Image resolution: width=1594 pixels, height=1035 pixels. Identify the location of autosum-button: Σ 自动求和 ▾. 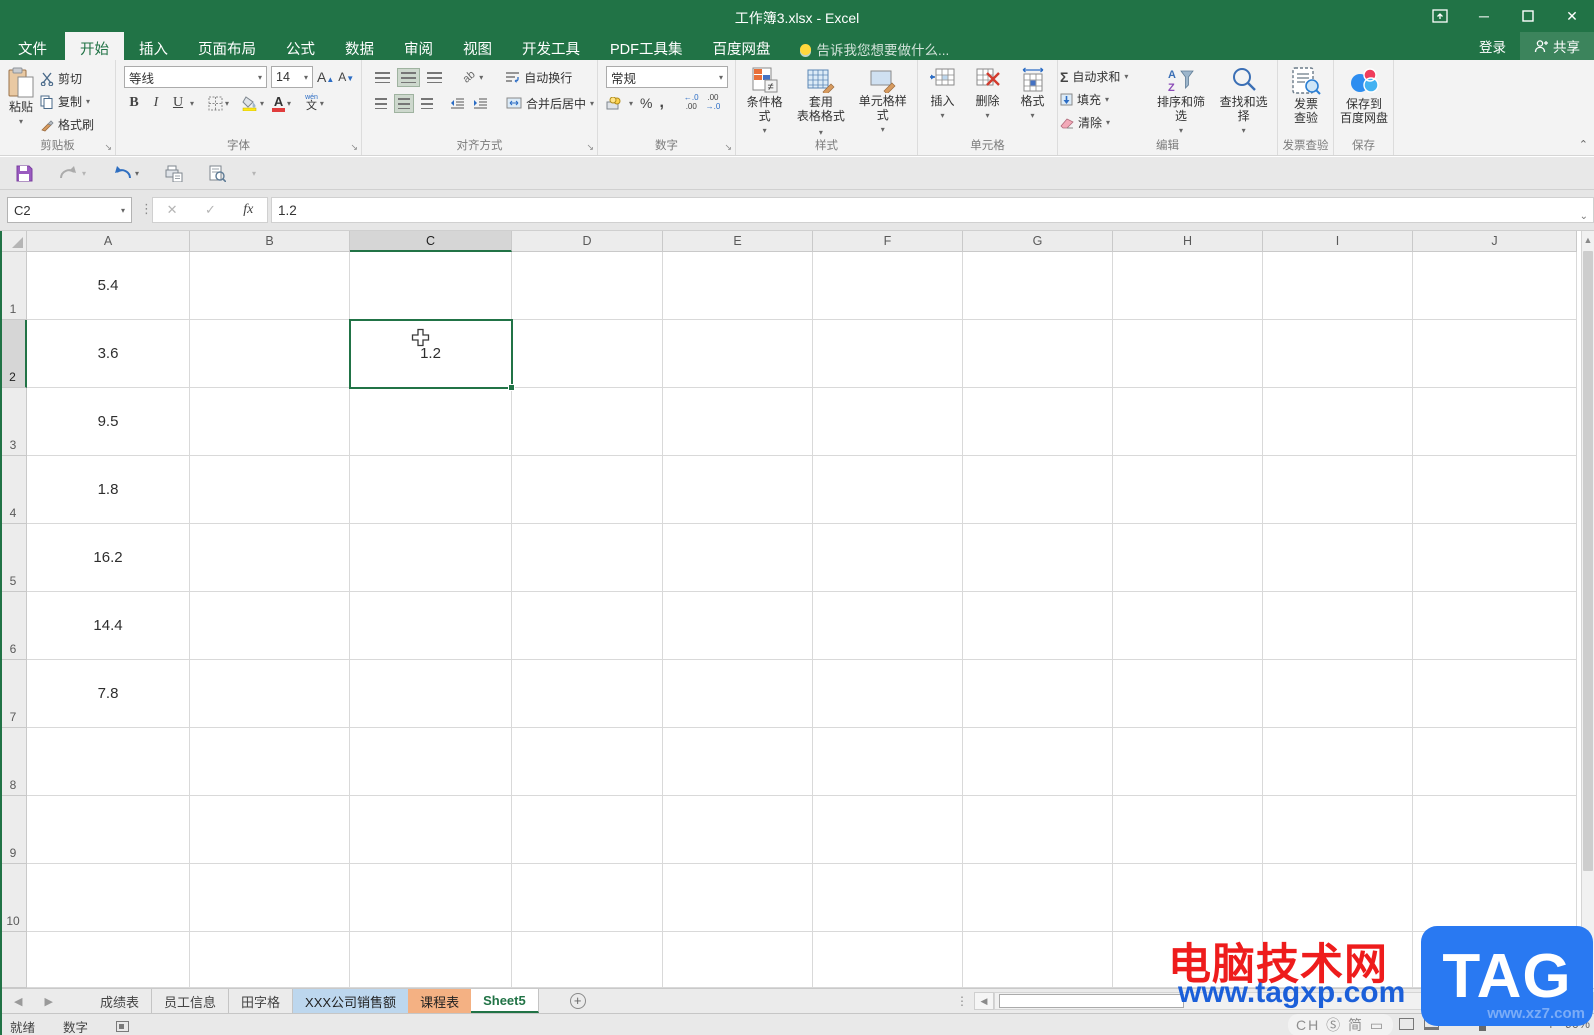
(1105, 76).